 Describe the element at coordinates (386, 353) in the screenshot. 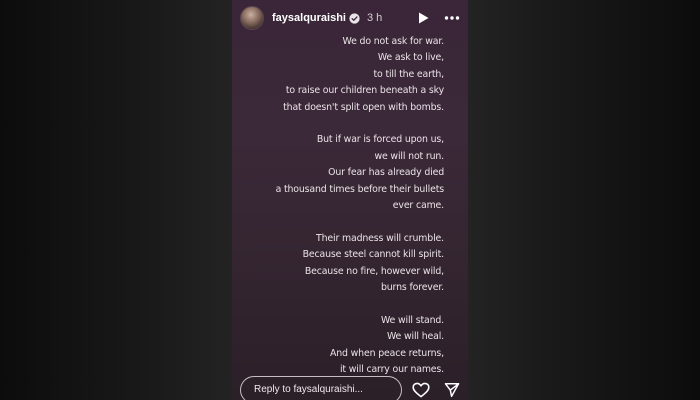

I see `poem-line: And when peace returns,` at that location.